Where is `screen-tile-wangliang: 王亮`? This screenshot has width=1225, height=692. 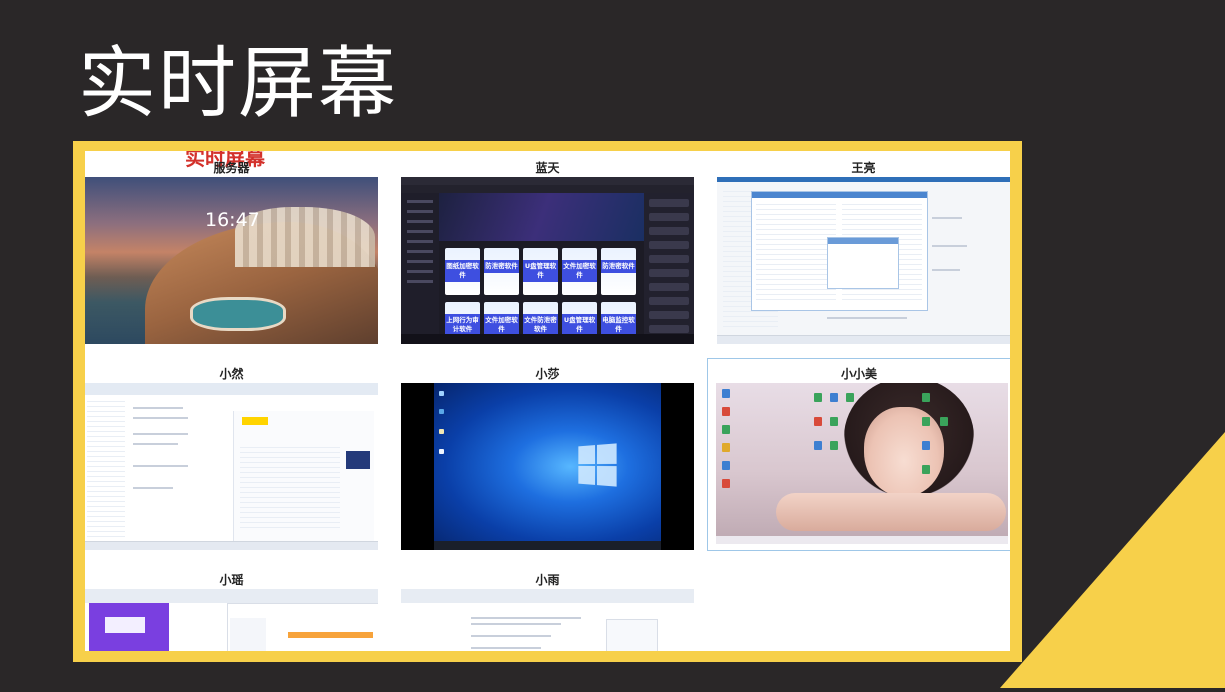 screen-tile-wangliang: 王亮 is located at coordinates (863, 251).